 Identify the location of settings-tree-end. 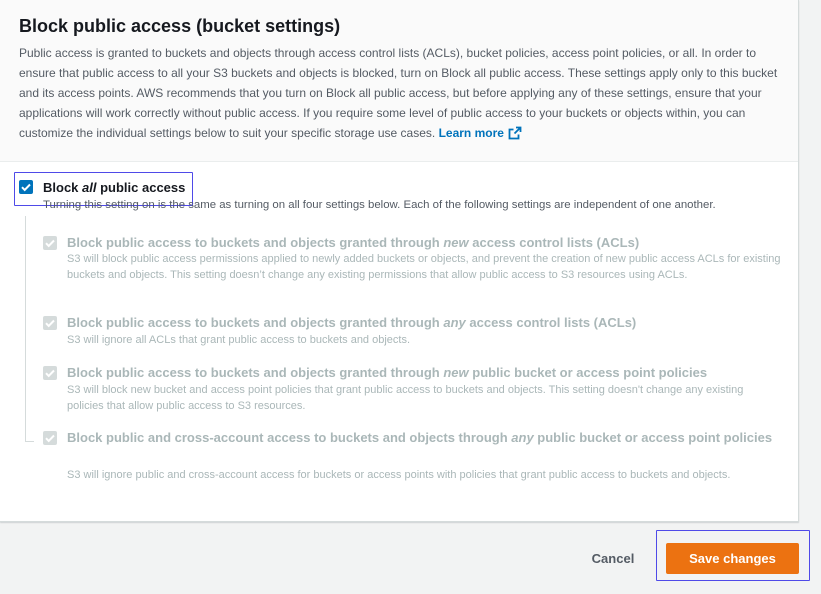
(29, 441).